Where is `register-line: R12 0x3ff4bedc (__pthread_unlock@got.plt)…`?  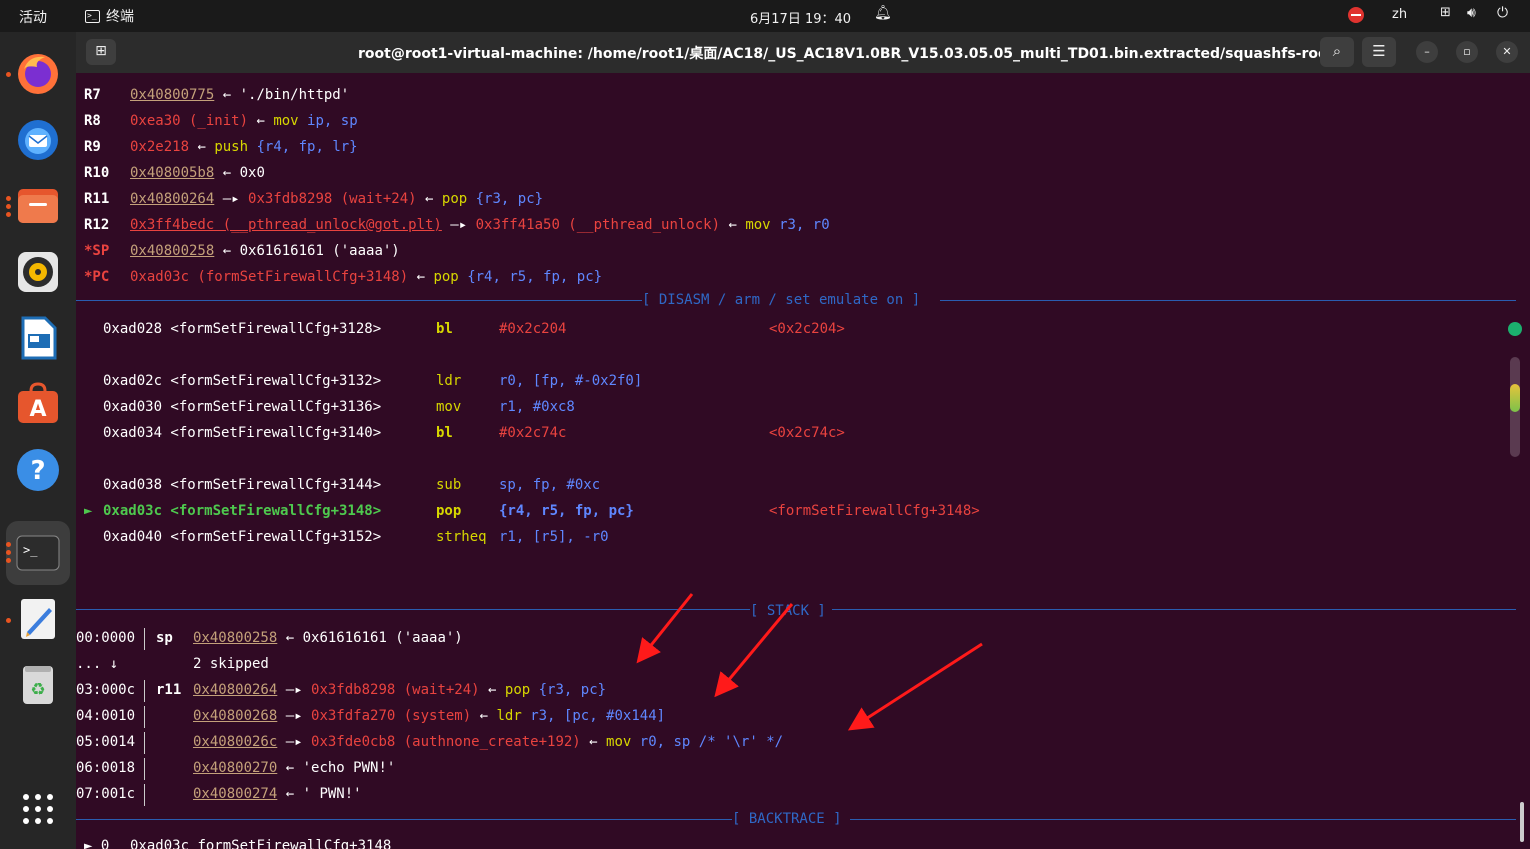
register-line: R12 0x3ff4bedc (__pthread_unlock@got.plt)… is located at coordinates (457, 225).